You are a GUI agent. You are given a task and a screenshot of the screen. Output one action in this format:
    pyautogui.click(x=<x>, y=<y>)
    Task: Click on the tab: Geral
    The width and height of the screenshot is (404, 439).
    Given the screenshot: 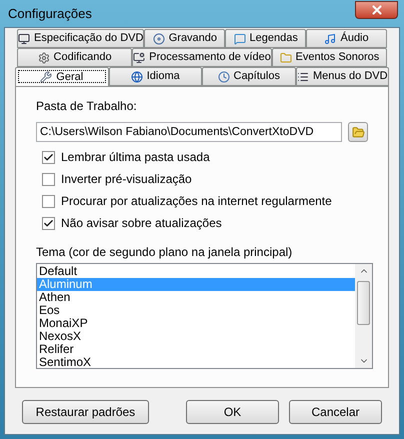 What is the action you would take?
    pyautogui.click(x=61, y=76)
    